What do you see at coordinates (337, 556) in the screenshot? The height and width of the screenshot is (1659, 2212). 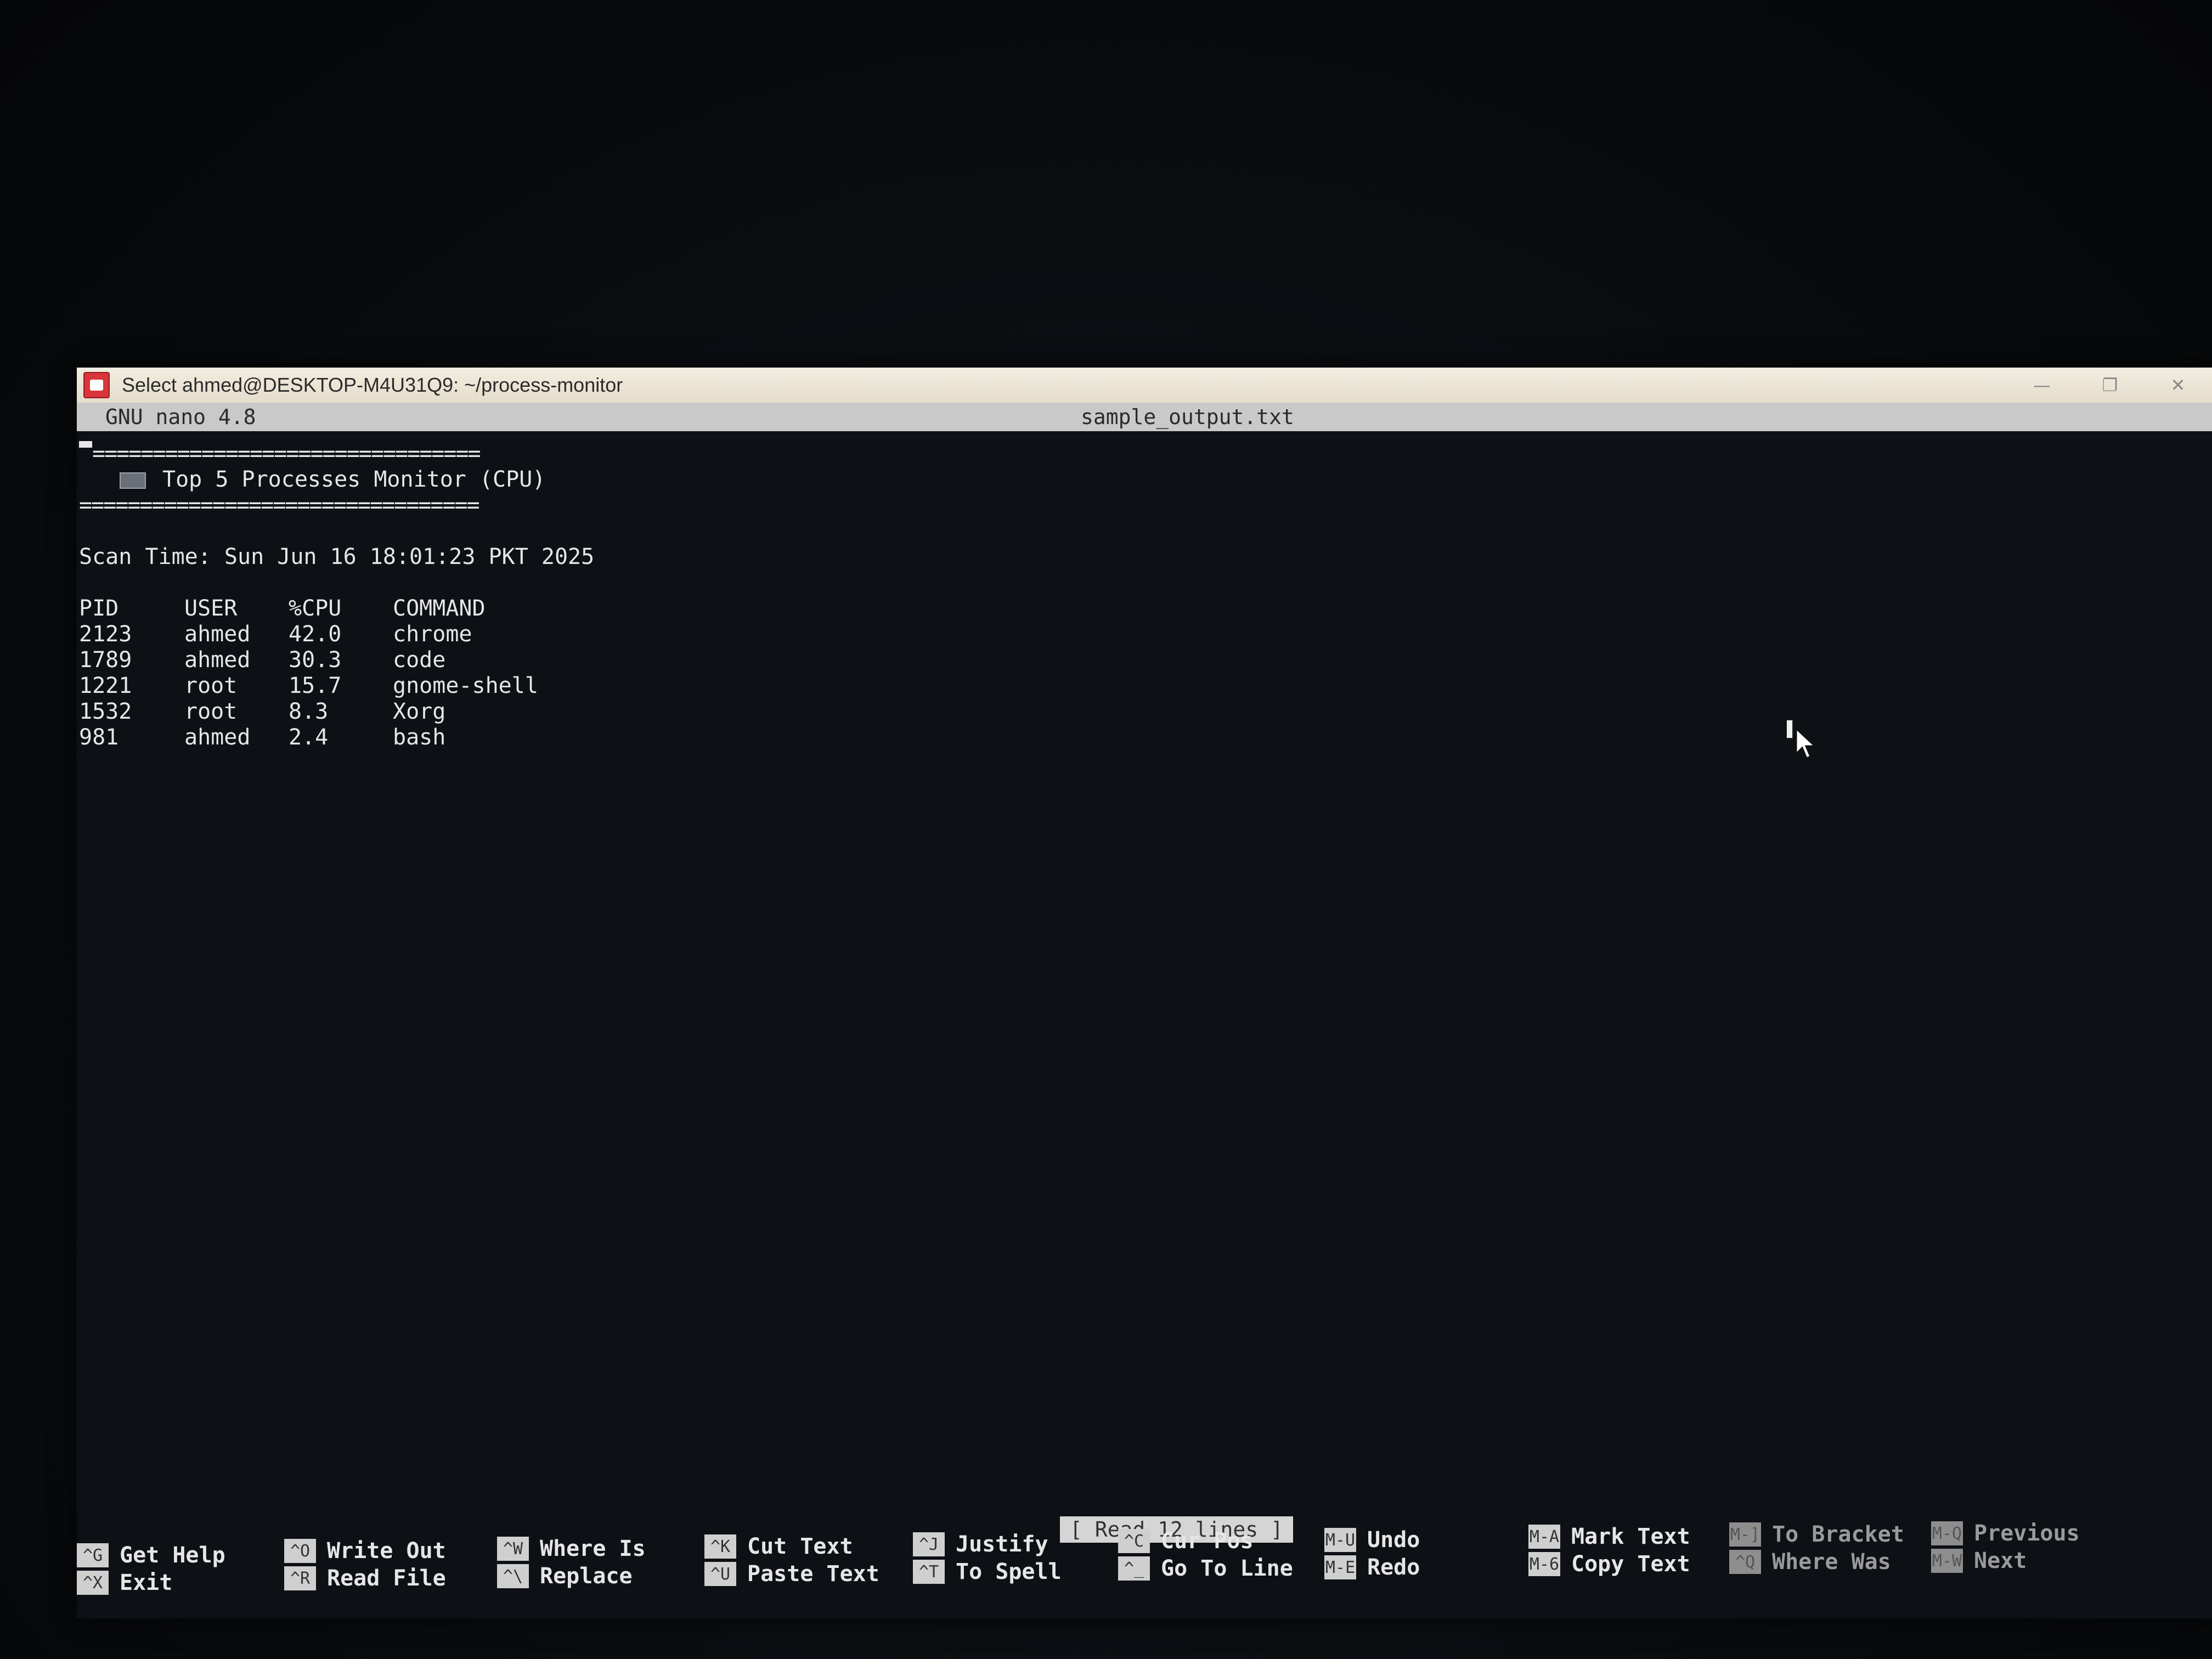 I see `scan-time: Scan Time: Sun Jun 16 18:01:23 PKT 2025` at bounding box center [337, 556].